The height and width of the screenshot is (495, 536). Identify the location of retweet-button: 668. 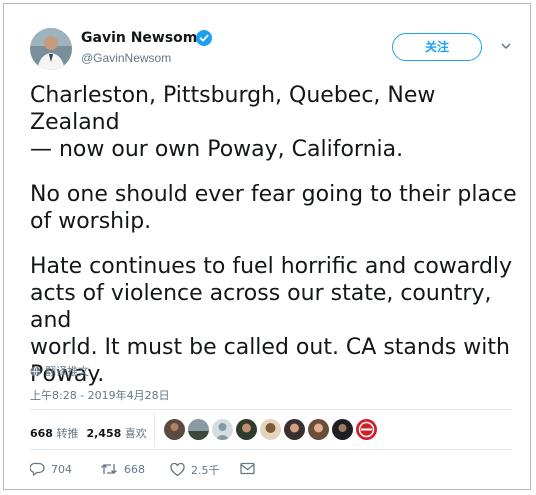
(122, 469).